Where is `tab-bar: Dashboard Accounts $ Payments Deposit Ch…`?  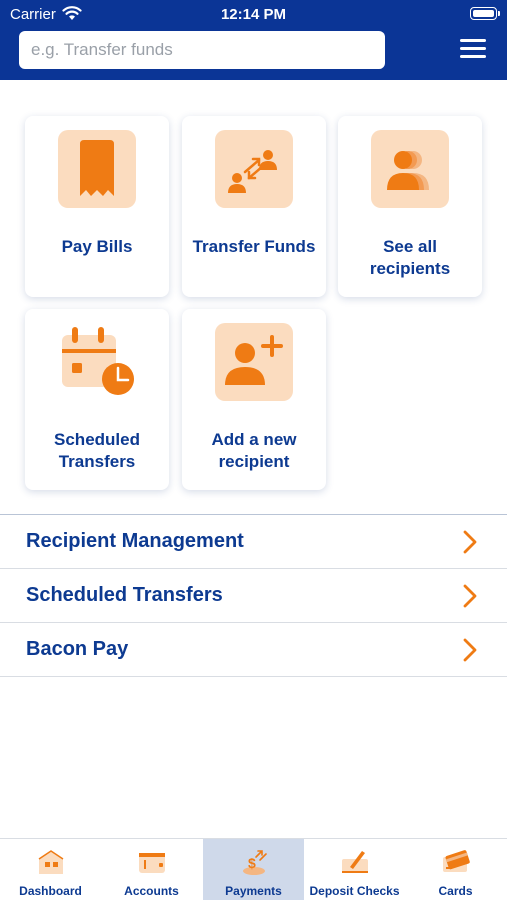
tab-bar: Dashboard Accounts $ Payments Deposit Ch… is located at coordinates (253, 869).